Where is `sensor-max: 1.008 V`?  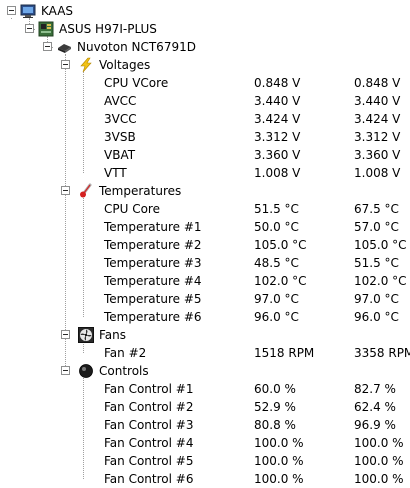 sensor-max: 1.008 V is located at coordinates (377, 173).